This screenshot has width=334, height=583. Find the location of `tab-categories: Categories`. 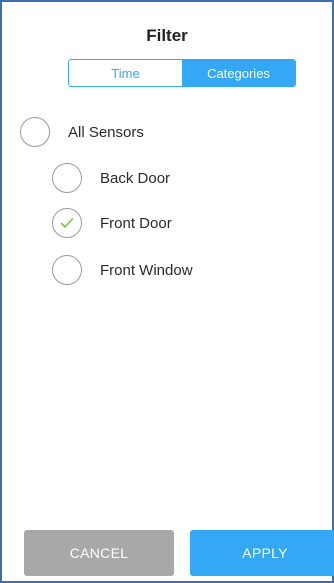

tab-categories: Categories is located at coordinates (238, 73).